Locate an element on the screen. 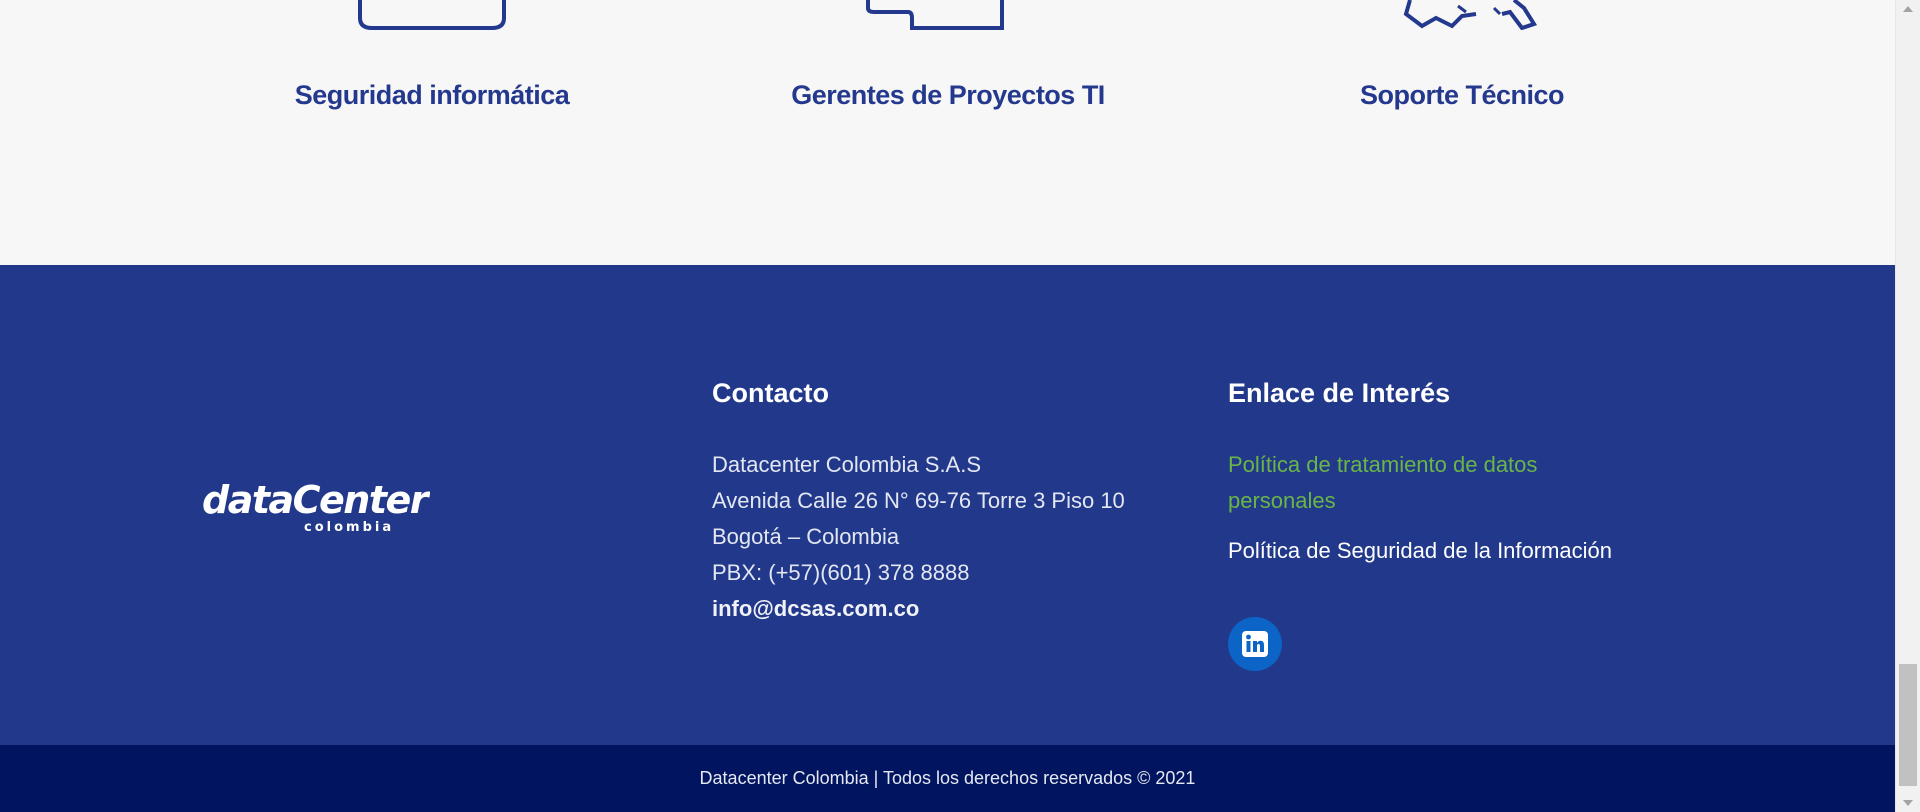  linkedin-button is located at coordinates (1255, 644).